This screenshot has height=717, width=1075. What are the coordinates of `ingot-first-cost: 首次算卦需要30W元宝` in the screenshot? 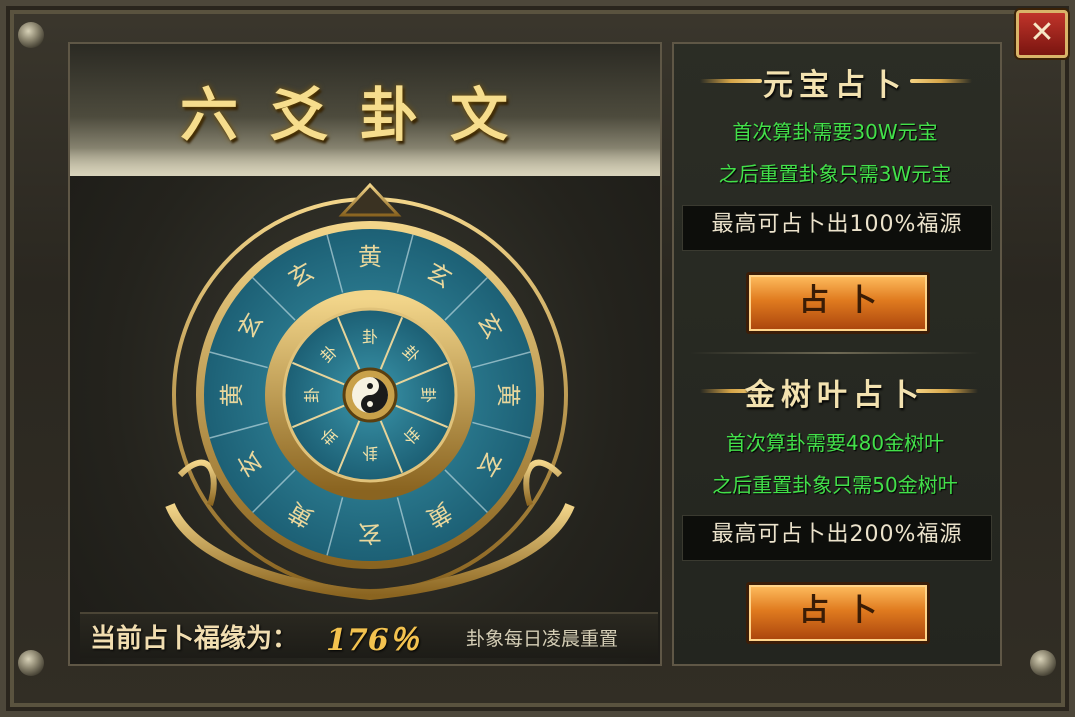 It's located at (835, 132).